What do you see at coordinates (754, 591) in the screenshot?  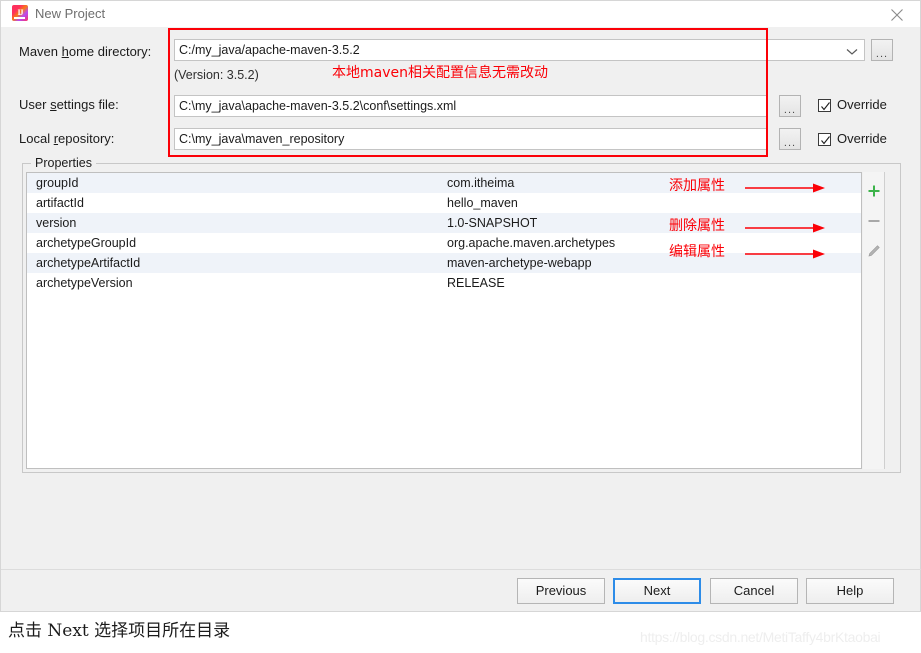 I see `cancel-button: Cancel` at bounding box center [754, 591].